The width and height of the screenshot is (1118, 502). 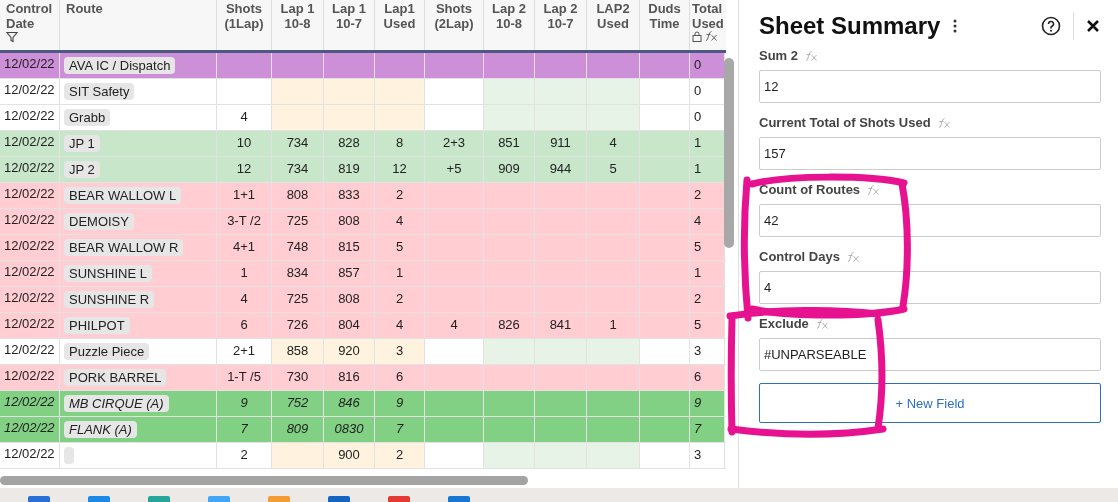 What do you see at coordinates (30, 25) in the screenshot?
I see `column-header: Control Date` at bounding box center [30, 25].